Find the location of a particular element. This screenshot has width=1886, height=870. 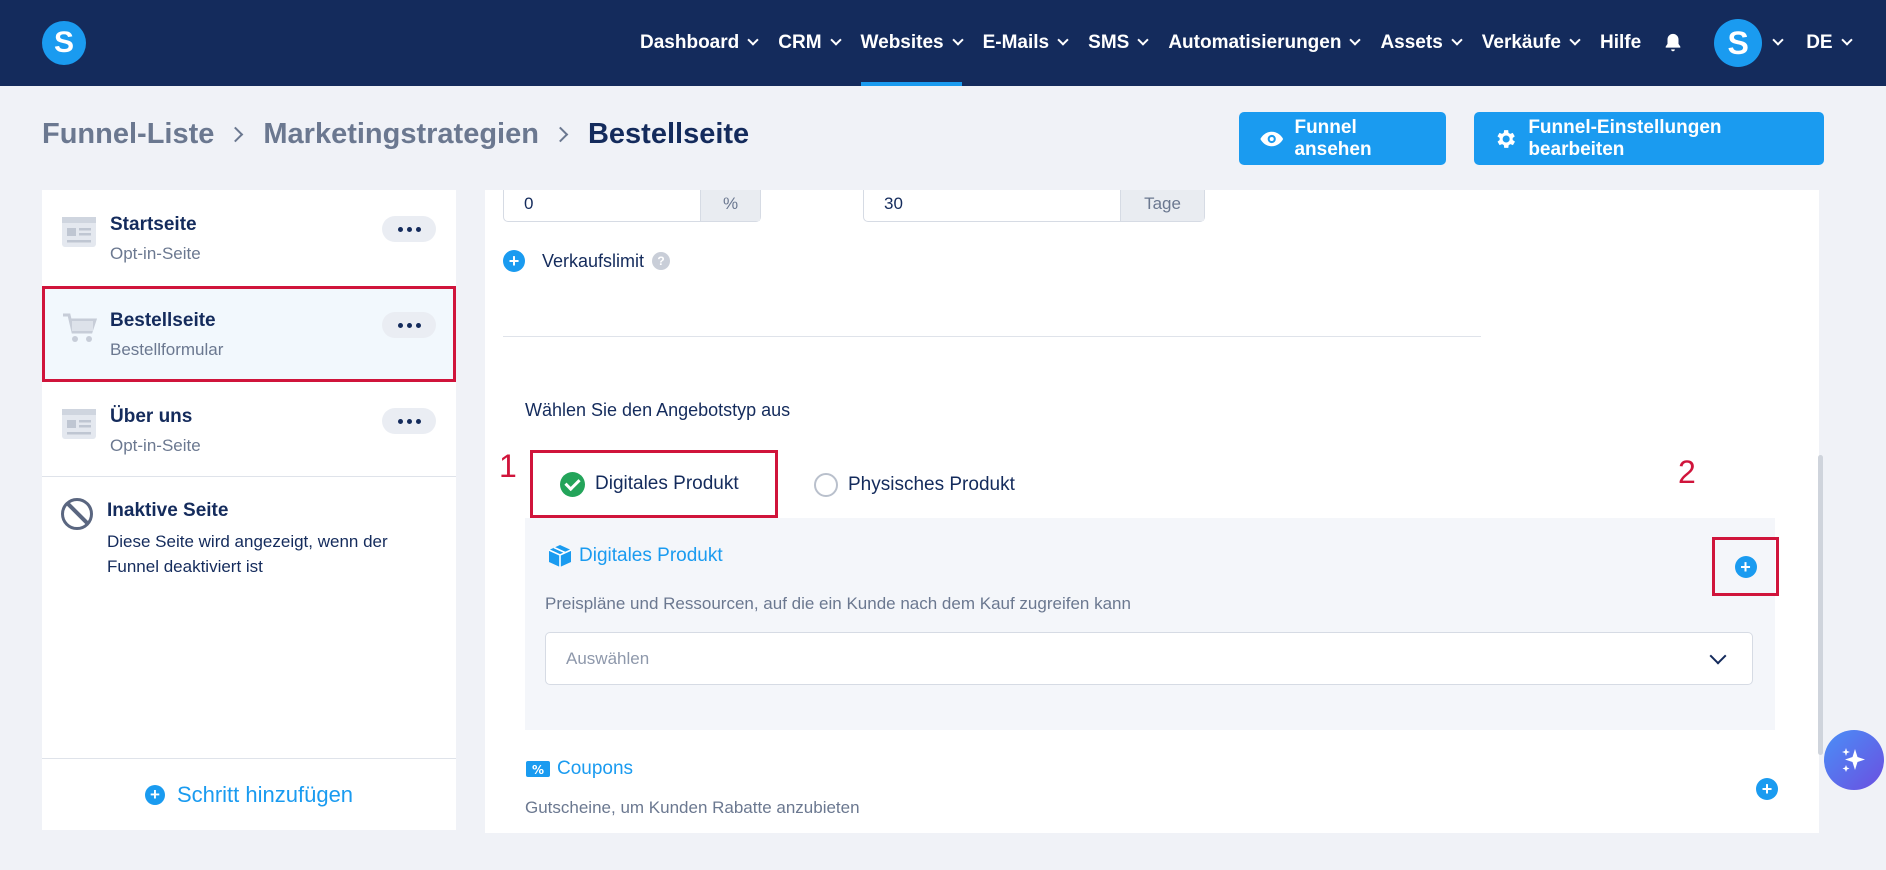

app-logo: S is located at coordinates (64, 43).